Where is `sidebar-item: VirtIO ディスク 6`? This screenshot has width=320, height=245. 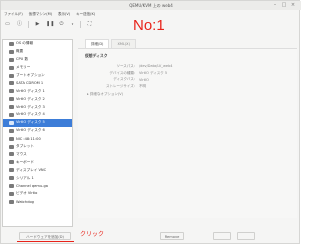
sidebar-item: VirtIO ディスク 6 is located at coordinates (37, 131).